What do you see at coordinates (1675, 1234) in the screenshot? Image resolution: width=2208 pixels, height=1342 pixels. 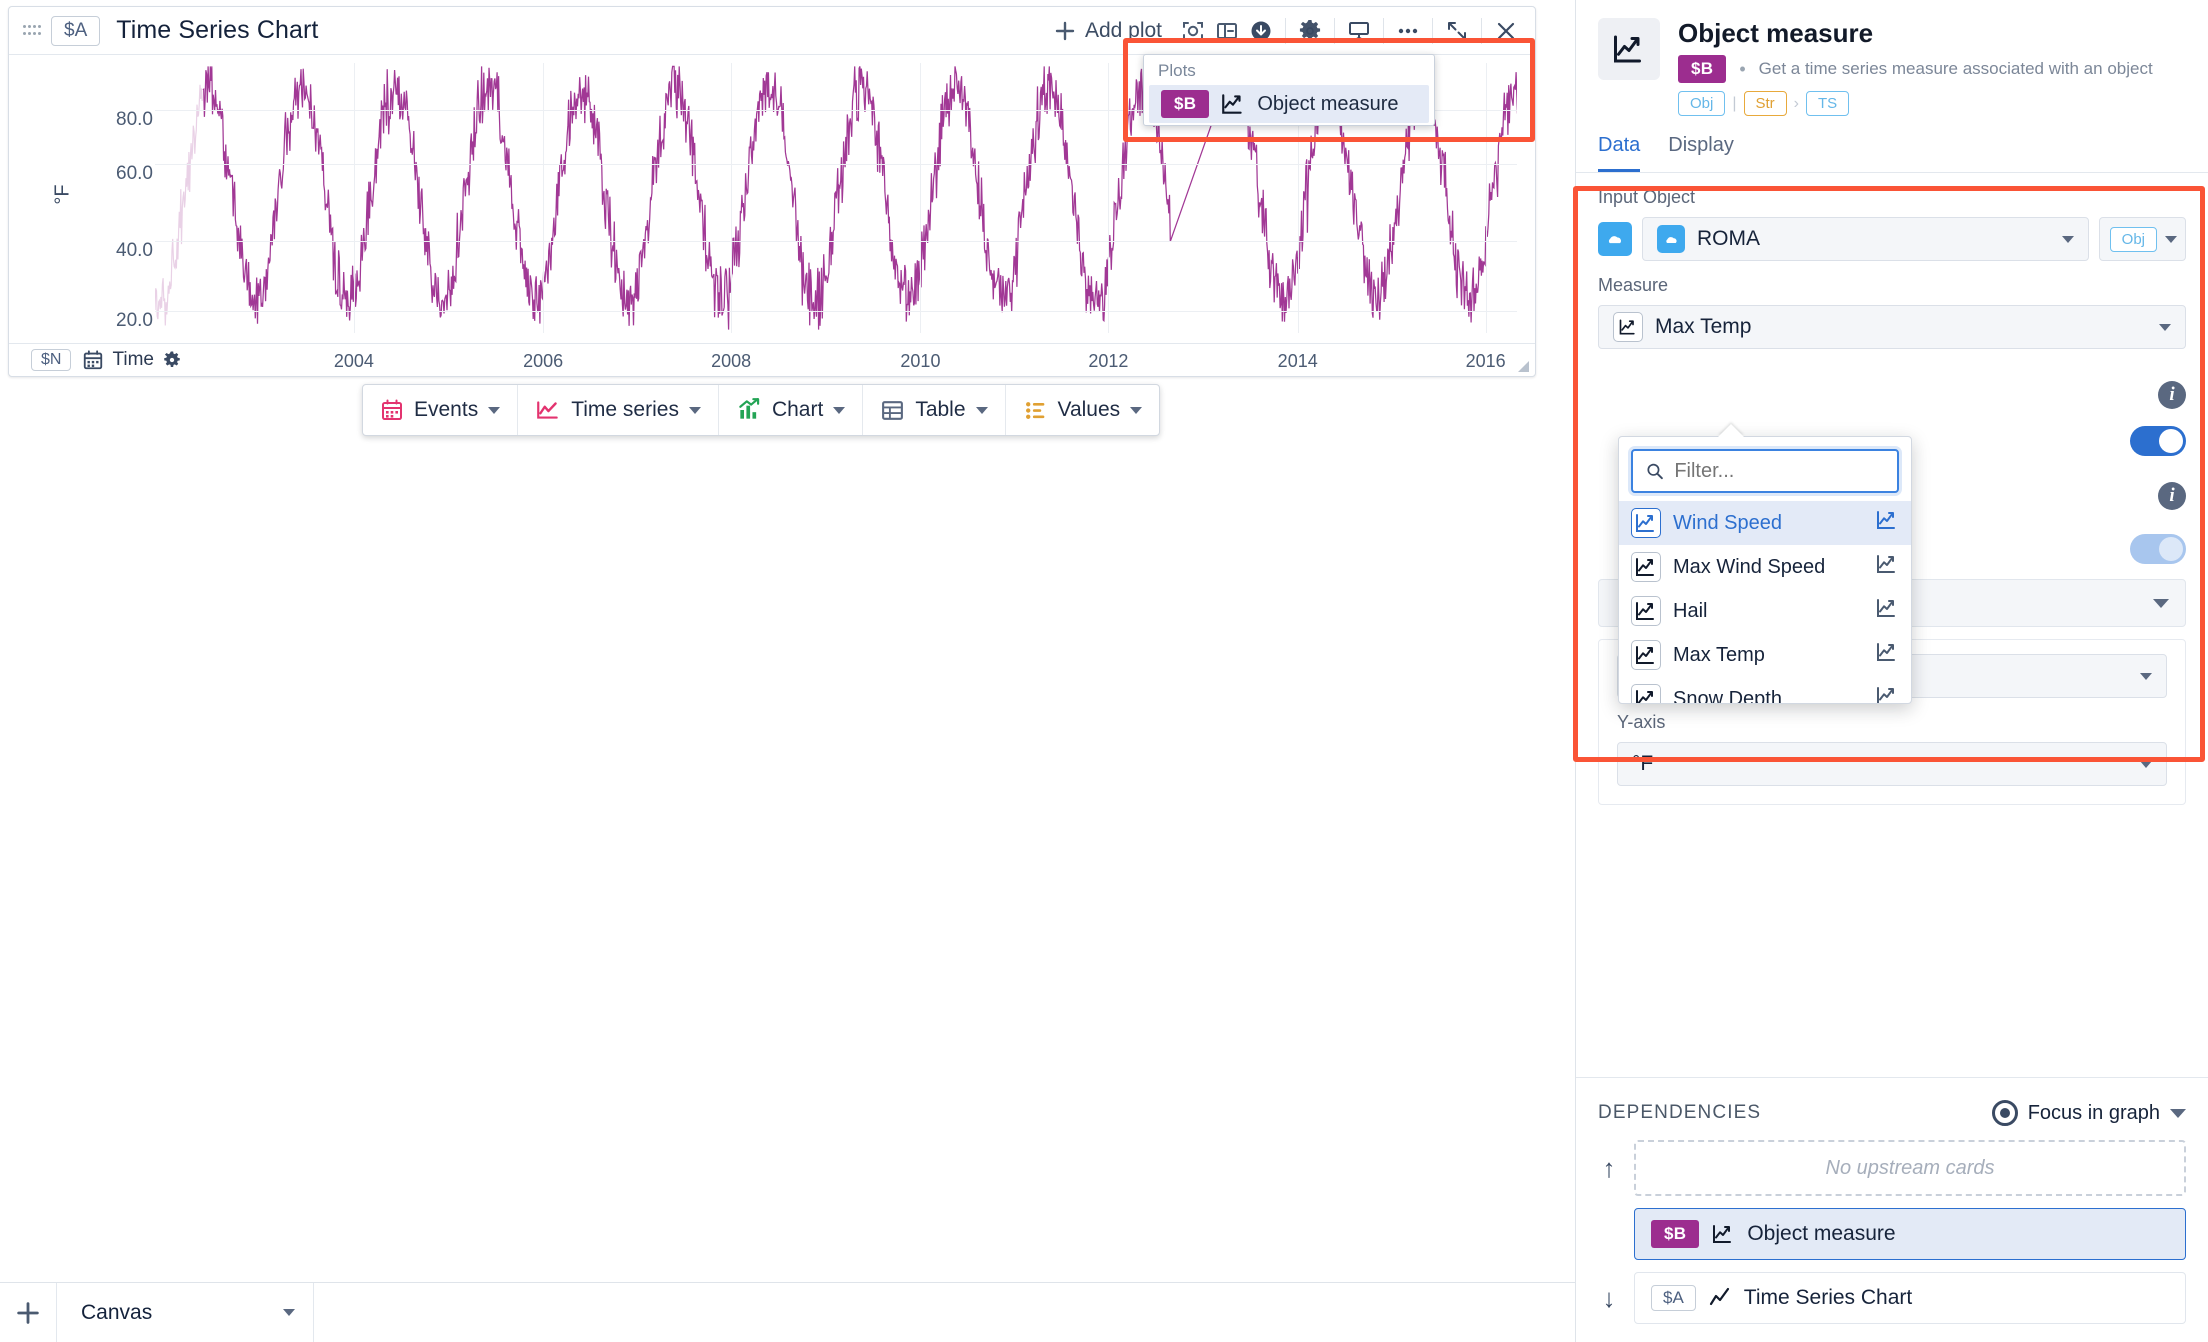 I see `dep-ref-badge: $B` at bounding box center [1675, 1234].